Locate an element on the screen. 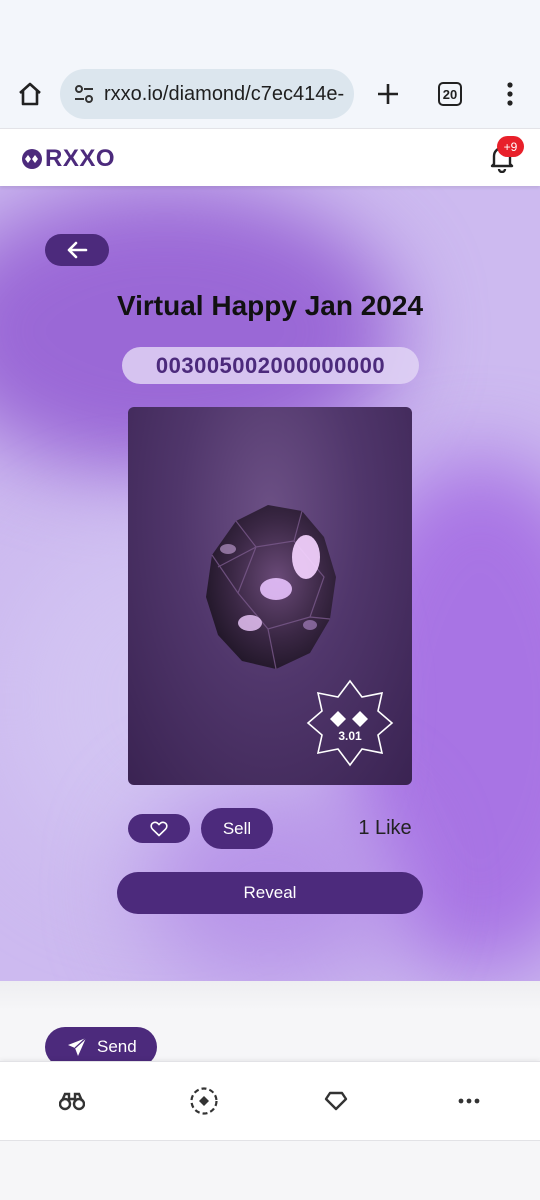 This screenshot has height=1200, width=540. reveal-button: Reveal is located at coordinates (270, 893).